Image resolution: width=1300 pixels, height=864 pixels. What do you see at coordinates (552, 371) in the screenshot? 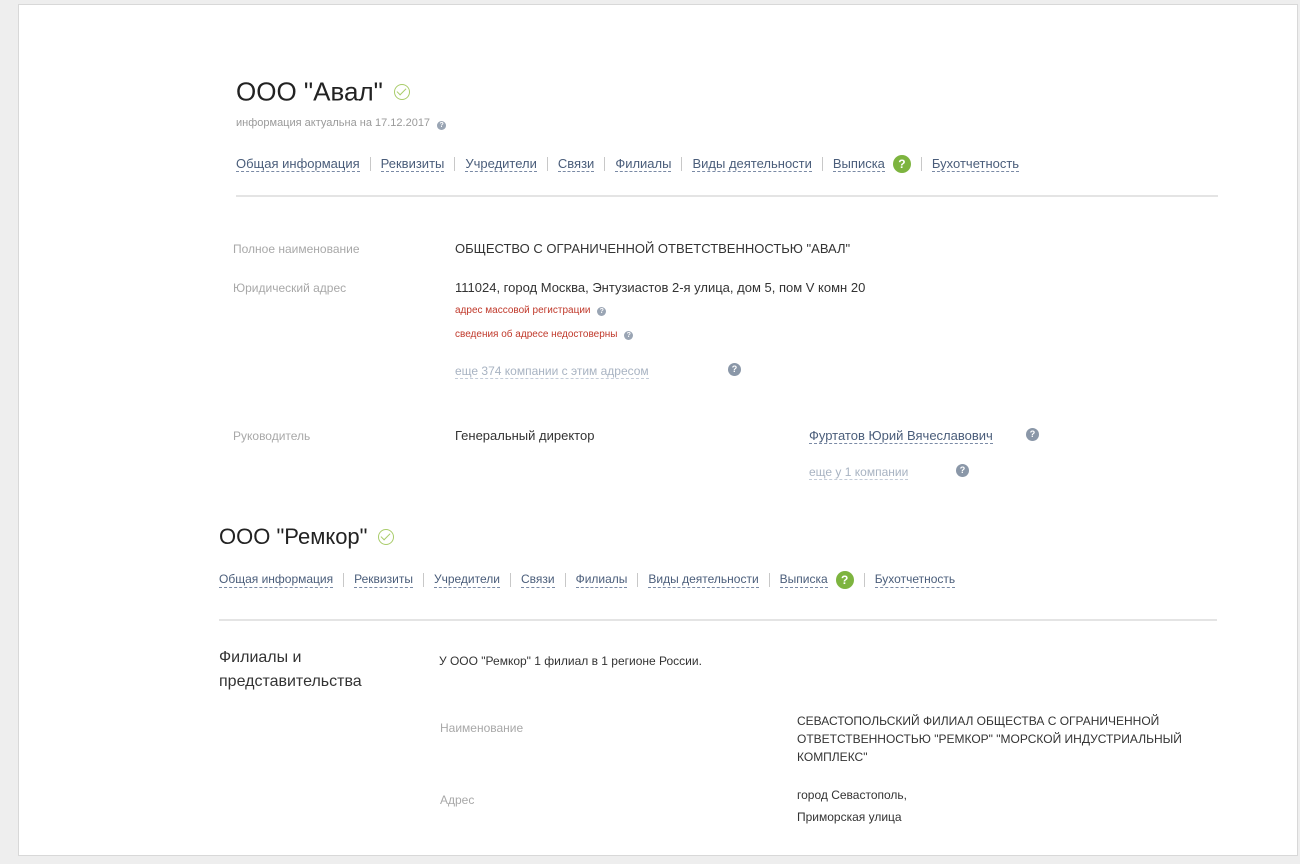
I see `address-more-link: еще 374 компании с этим адресом` at bounding box center [552, 371].